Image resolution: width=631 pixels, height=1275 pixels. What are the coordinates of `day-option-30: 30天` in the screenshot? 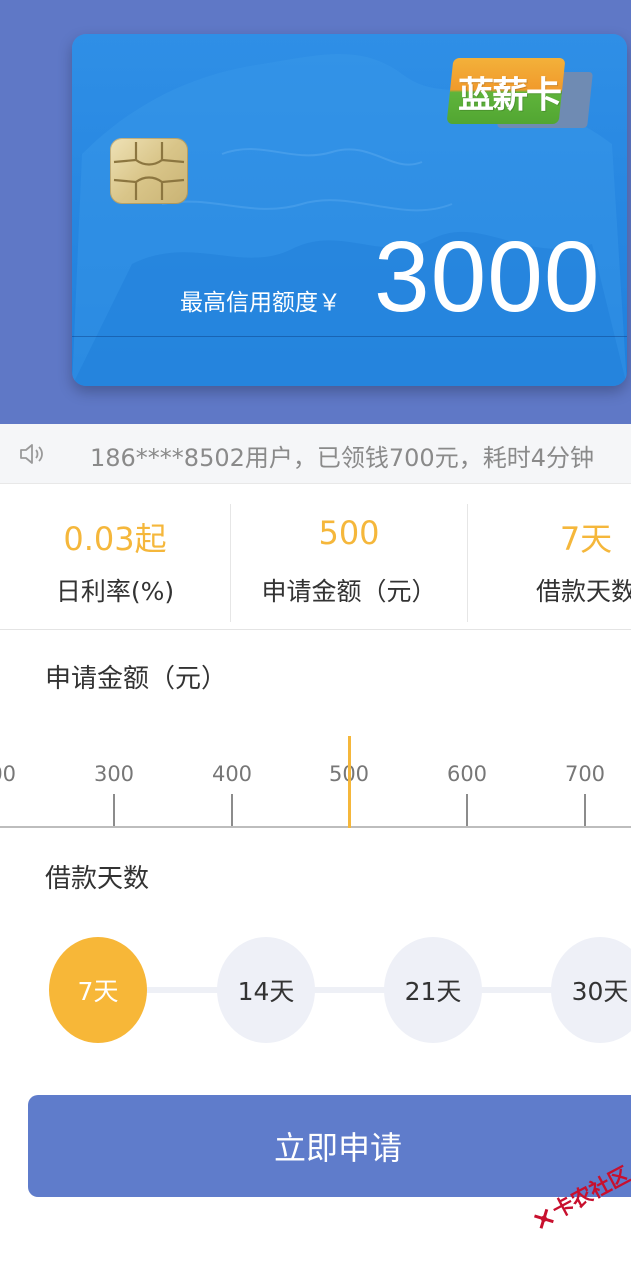 It's located at (591, 990).